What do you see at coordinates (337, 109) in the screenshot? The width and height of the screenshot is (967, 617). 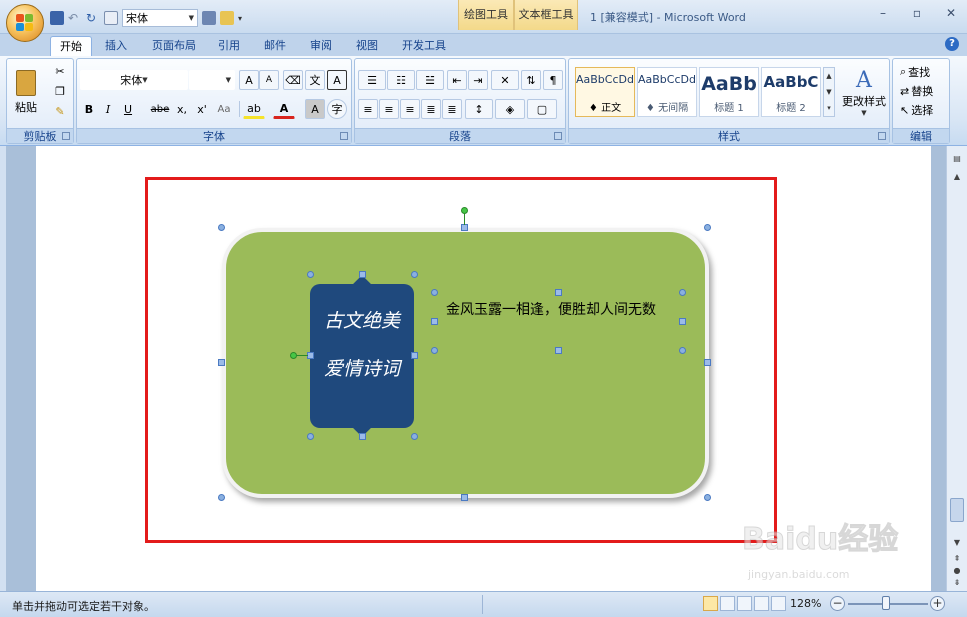 I see `enclose-character-icon: 字` at bounding box center [337, 109].